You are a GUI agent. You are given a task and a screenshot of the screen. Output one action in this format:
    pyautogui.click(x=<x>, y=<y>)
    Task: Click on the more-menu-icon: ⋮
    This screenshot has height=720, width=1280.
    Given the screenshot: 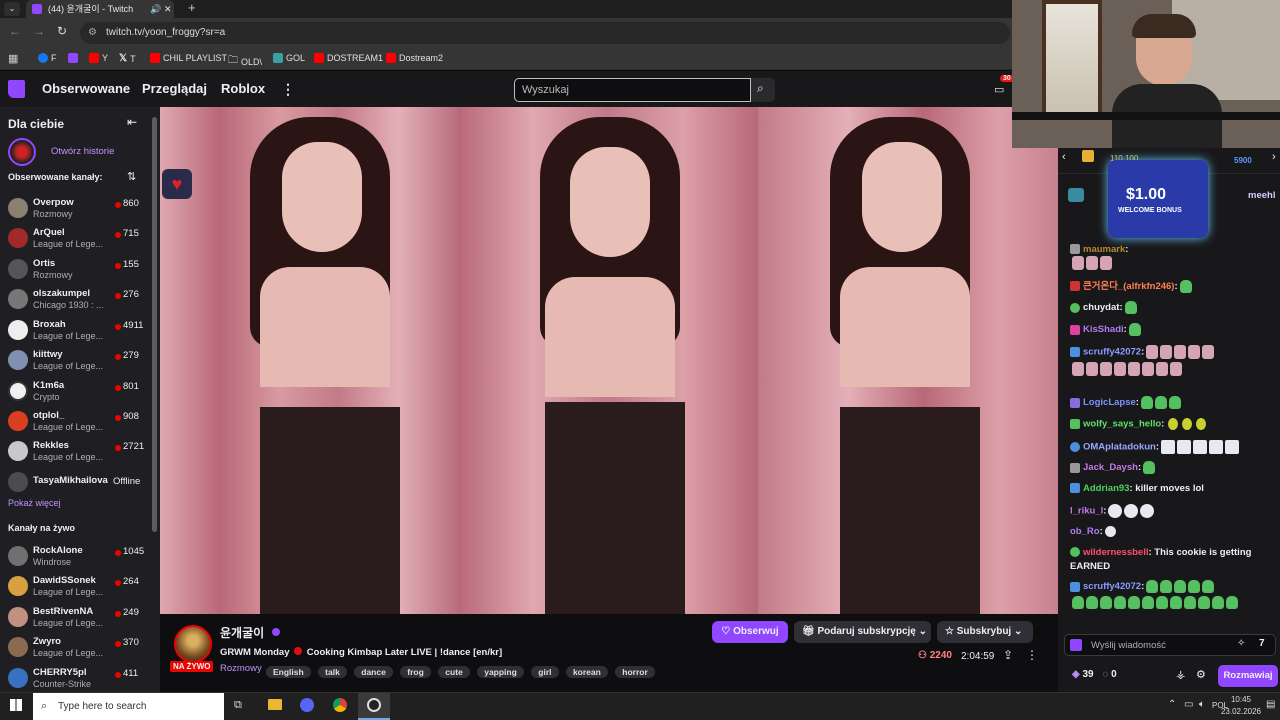 What is the action you would take?
    pyautogui.click(x=288, y=89)
    